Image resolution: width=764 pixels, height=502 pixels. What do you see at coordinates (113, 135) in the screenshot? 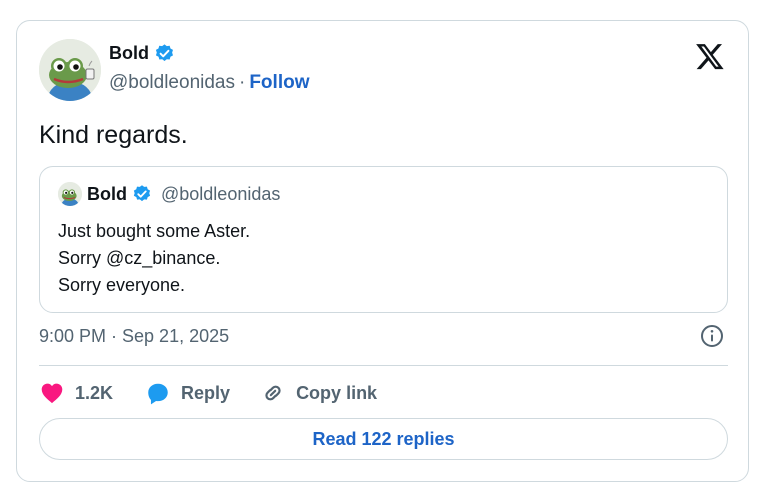
I see `tweet-text: Kind regards.` at bounding box center [113, 135].